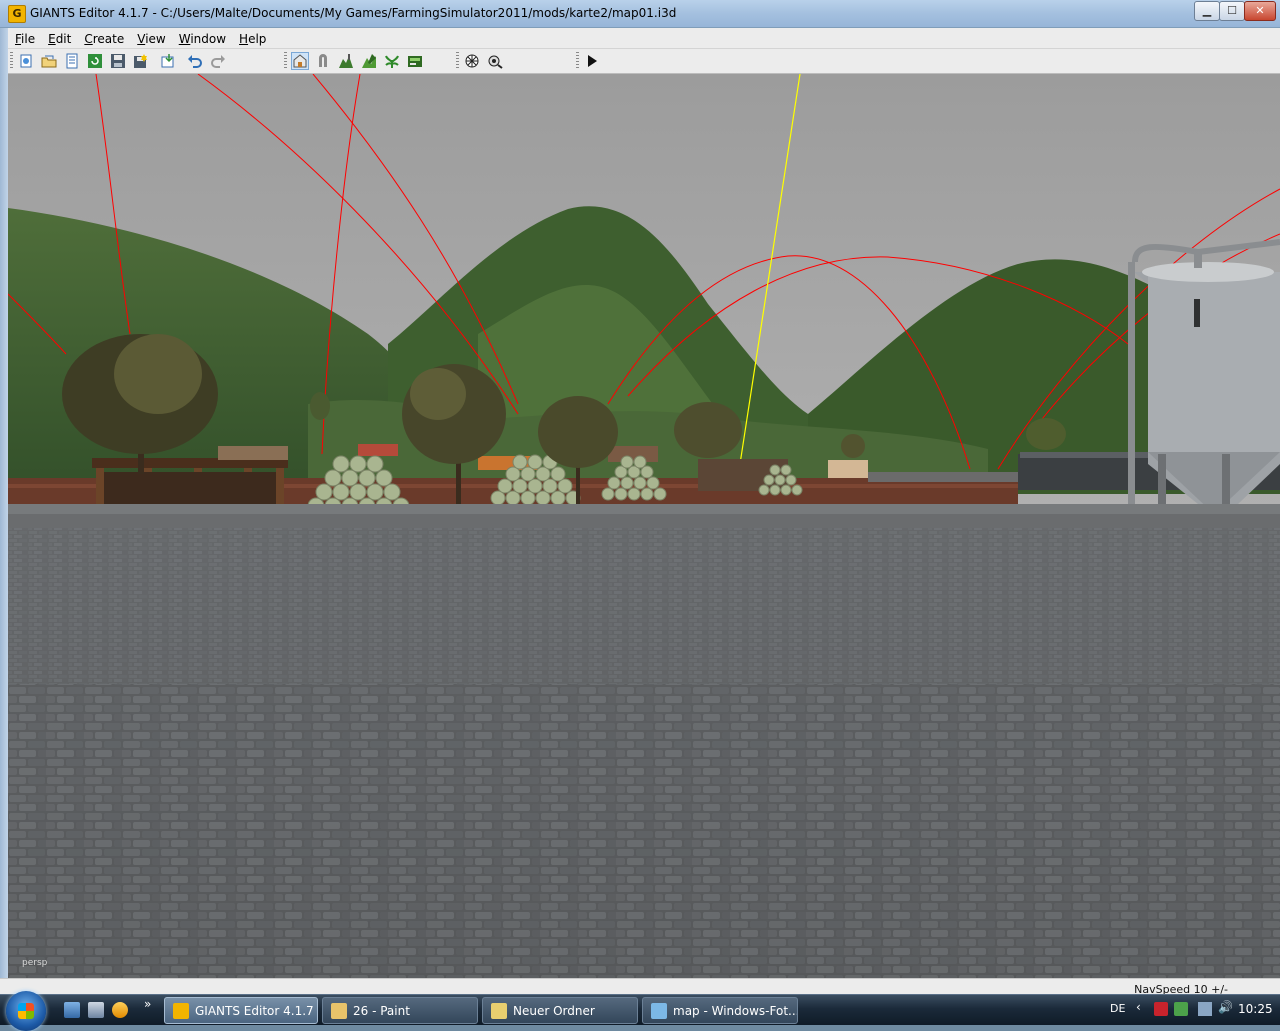 The height and width of the screenshot is (1031, 1280). Describe the element at coordinates (1117, 1008) in the screenshot. I see `language-indicator: DE` at that location.